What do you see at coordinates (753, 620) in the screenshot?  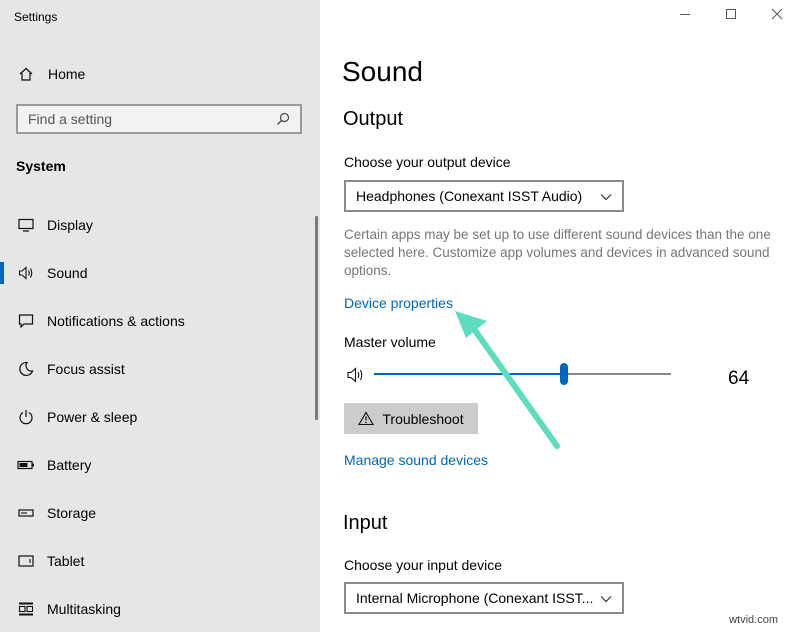 I see `watermark: wtvid.com` at bounding box center [753, 620].